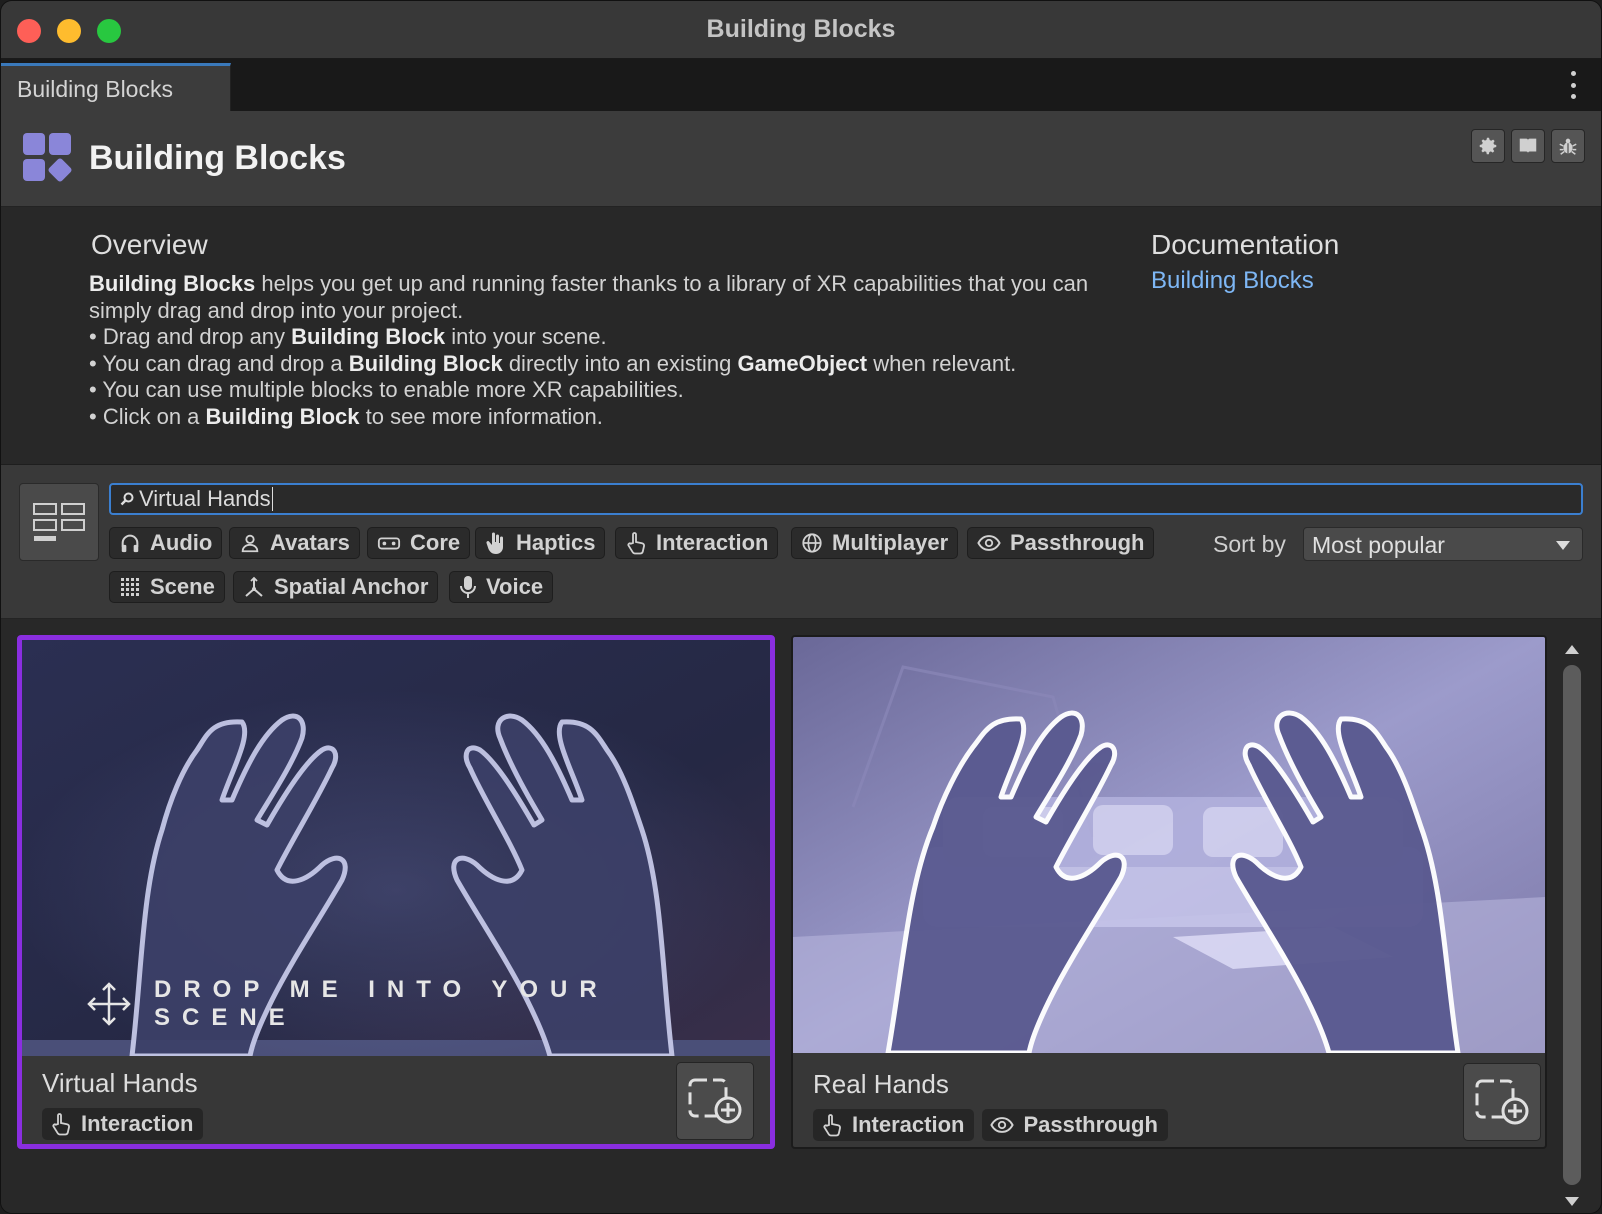 This screenshot has width=1602, height=1214. I want to click on card-tags: Interaction, so click(123, 1124).